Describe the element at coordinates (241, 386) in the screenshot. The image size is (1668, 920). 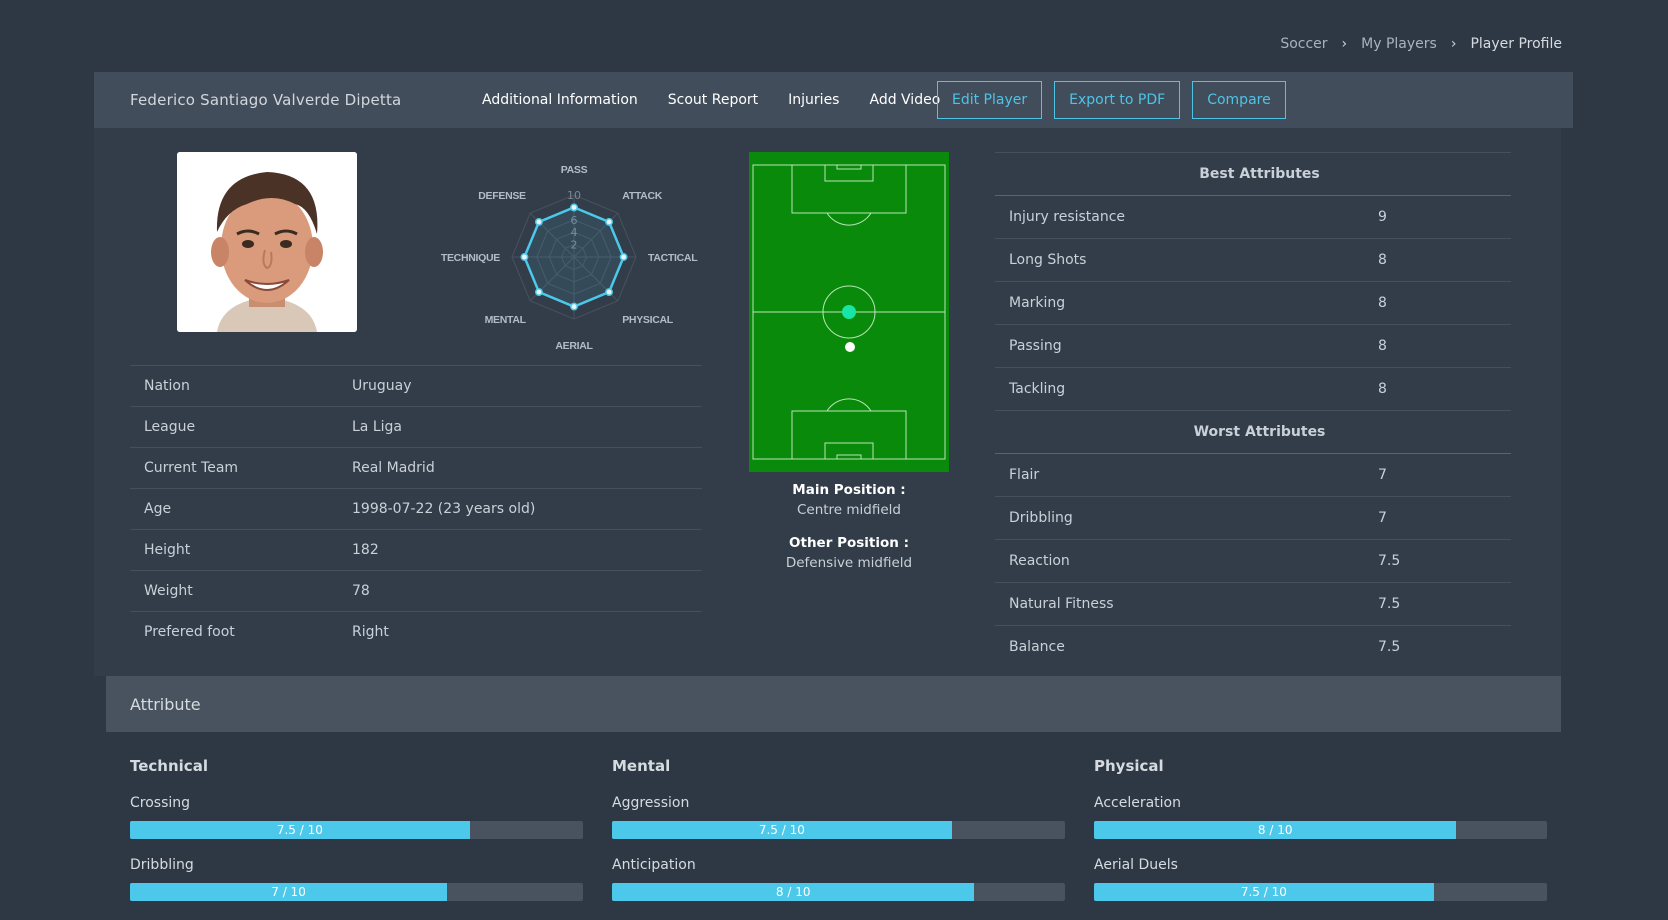
I see `info-label: Nation` at that location.